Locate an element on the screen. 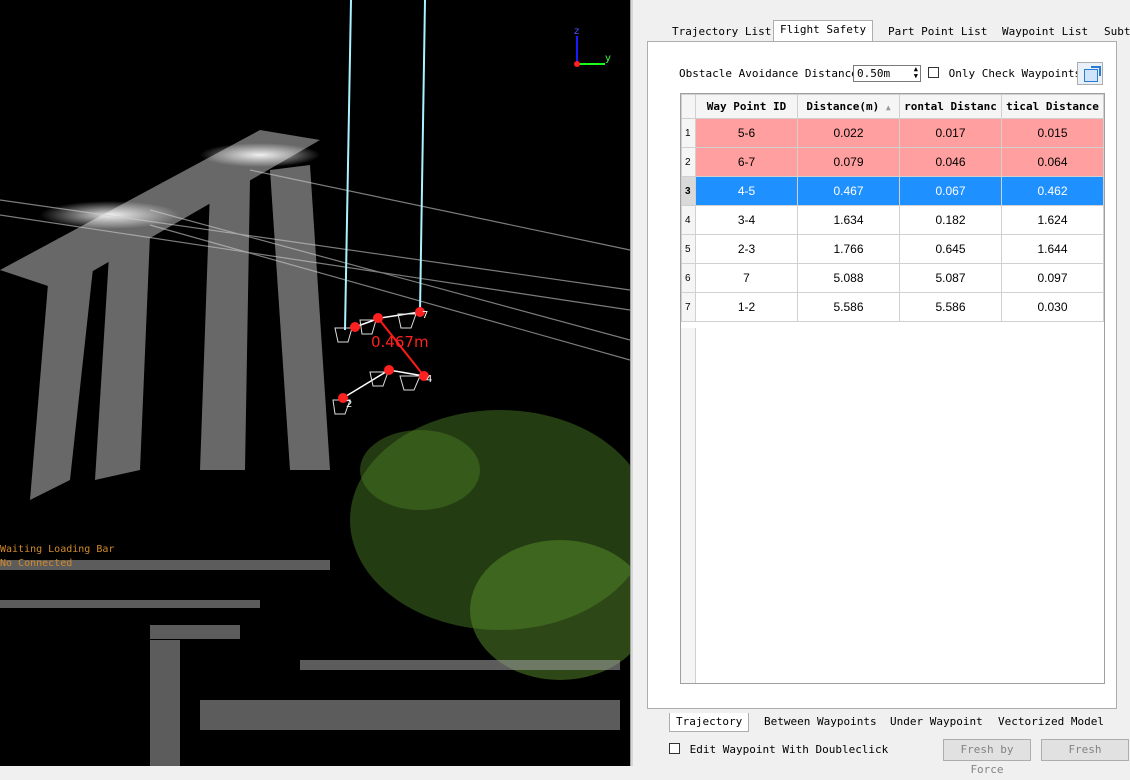 This screenshot has width=1130, height=780. col-header-vertical: tical Distance is located at coordinates (1052, 106).